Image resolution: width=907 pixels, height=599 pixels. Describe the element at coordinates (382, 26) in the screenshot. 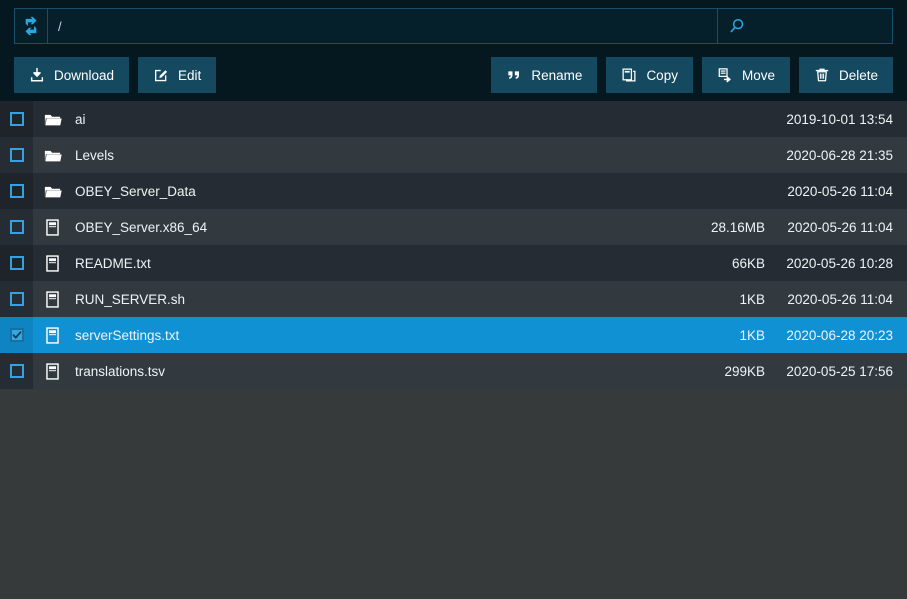

I see `path-input: /` at that location.